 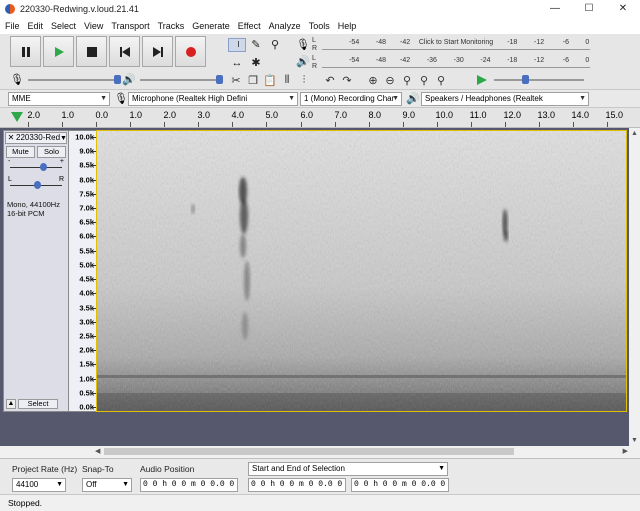 I want to click on recording-device-select: Microphone (Realtek High Defini ▼, so click(x=213, y=99).